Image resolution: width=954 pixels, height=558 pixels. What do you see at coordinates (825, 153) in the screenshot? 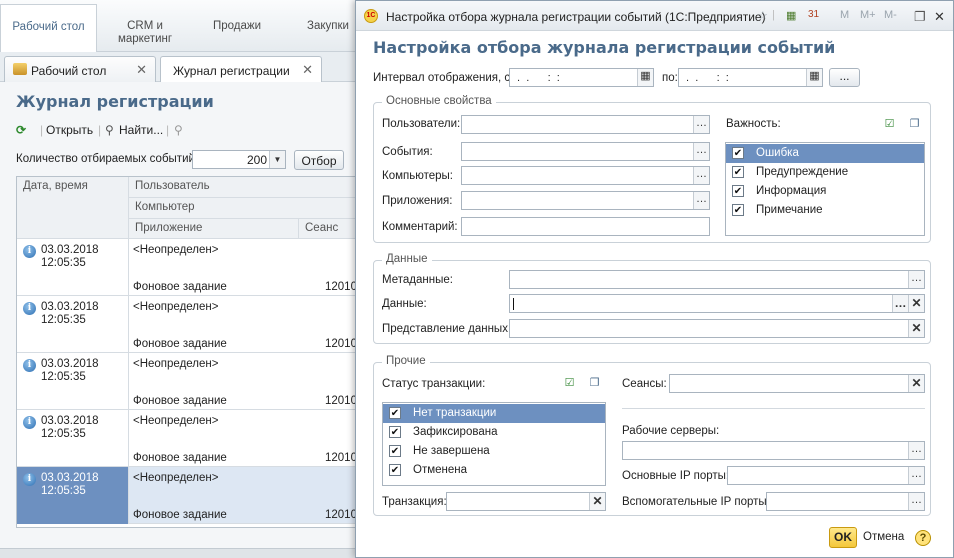
I see `list-item: ✔ Ошибка` at bounding box center [825, 153].